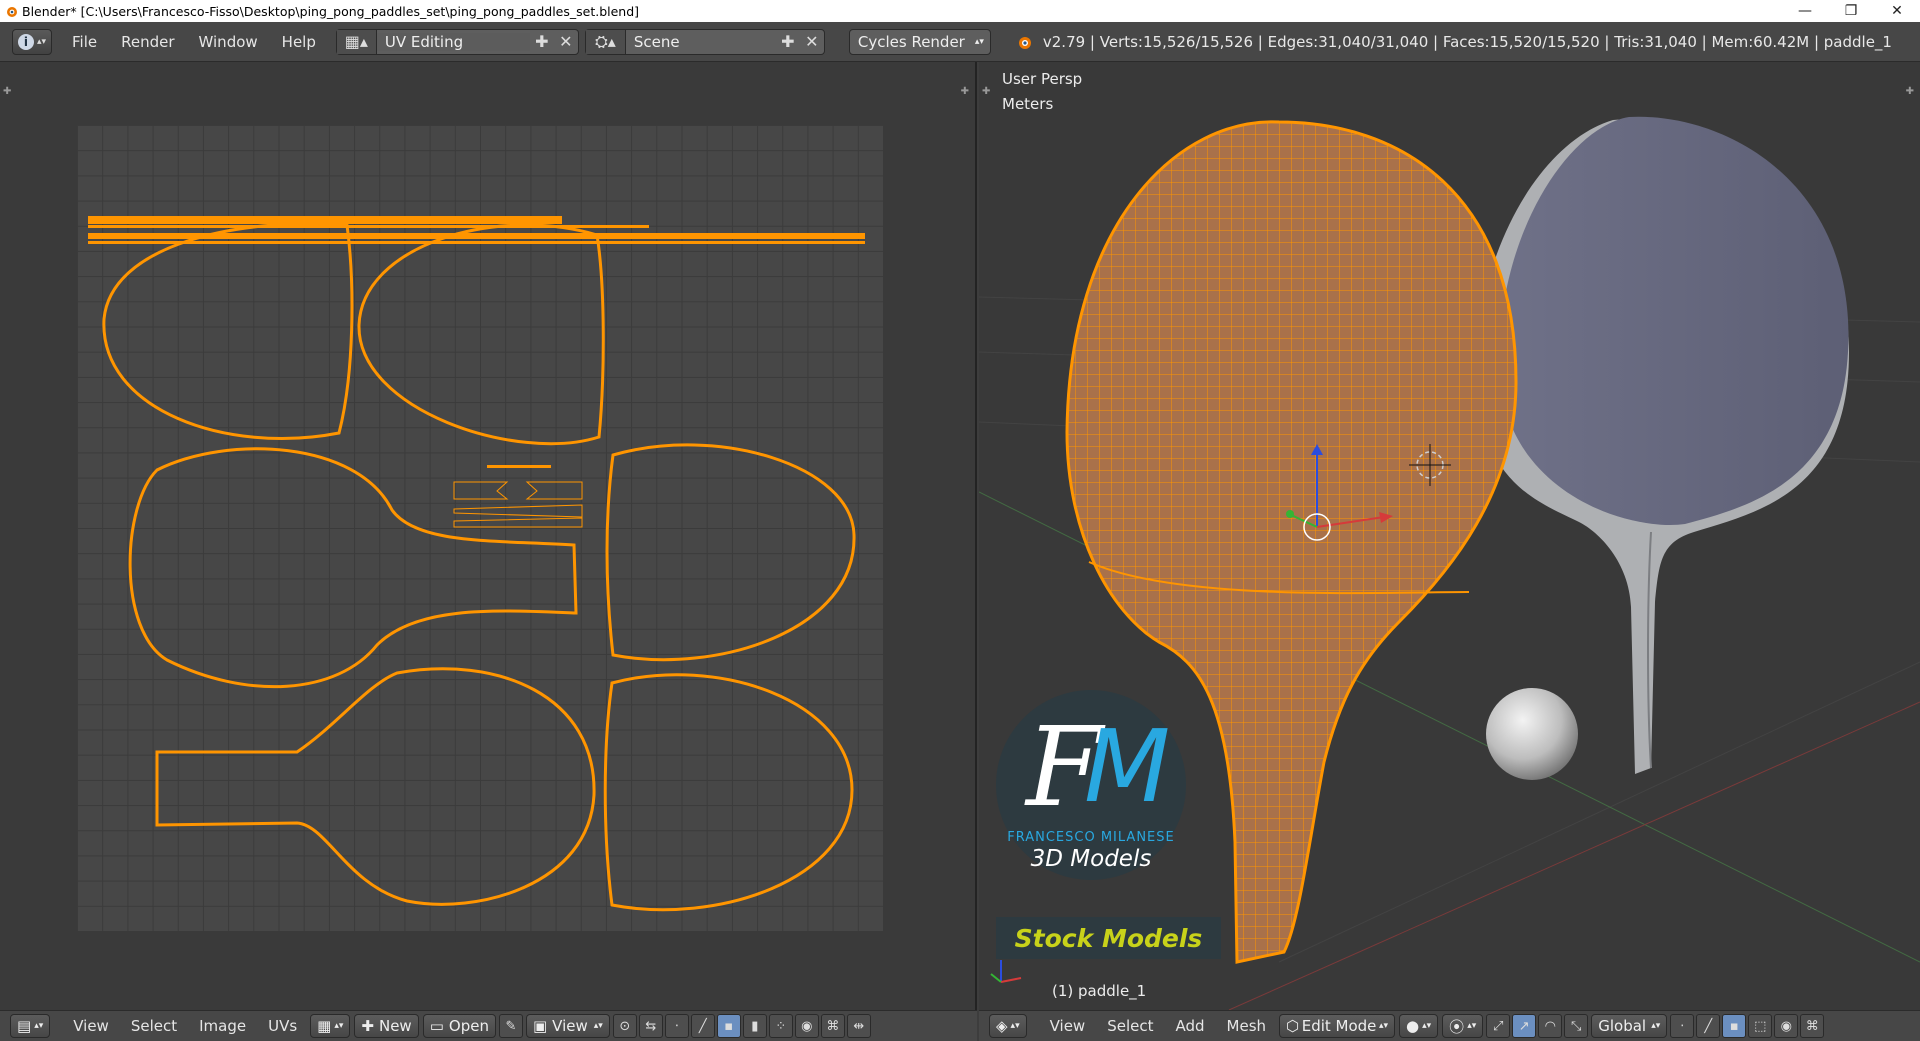  Describe the element at coordinates (282, 1026) in the screenshot. I see `menu-uvs: UVs` at that location.